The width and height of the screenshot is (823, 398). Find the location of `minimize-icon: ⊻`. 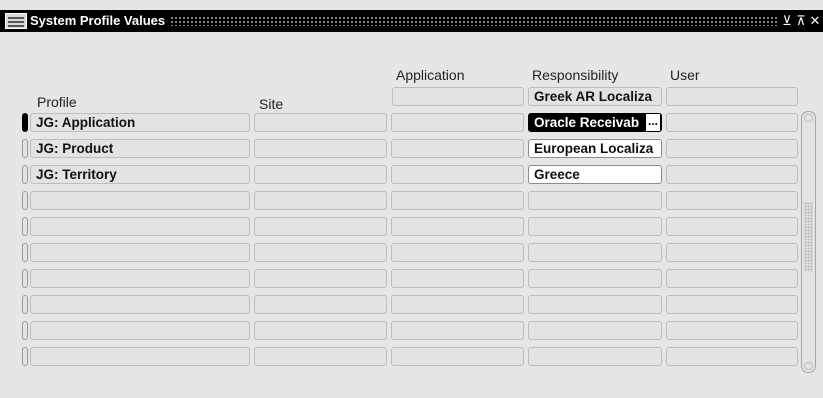

minimize-icon: ⊻ is located at coordinates (787, 21).